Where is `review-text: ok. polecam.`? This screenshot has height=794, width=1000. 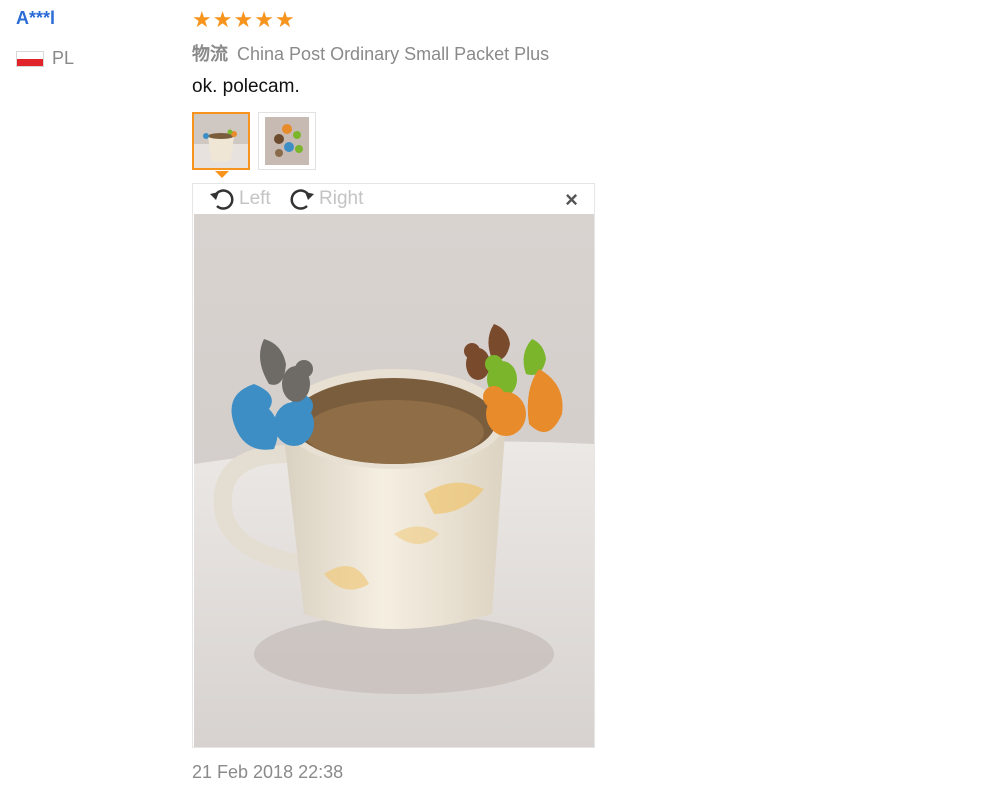 review-text: ok. polecam. is located at coordinates (246, 86).